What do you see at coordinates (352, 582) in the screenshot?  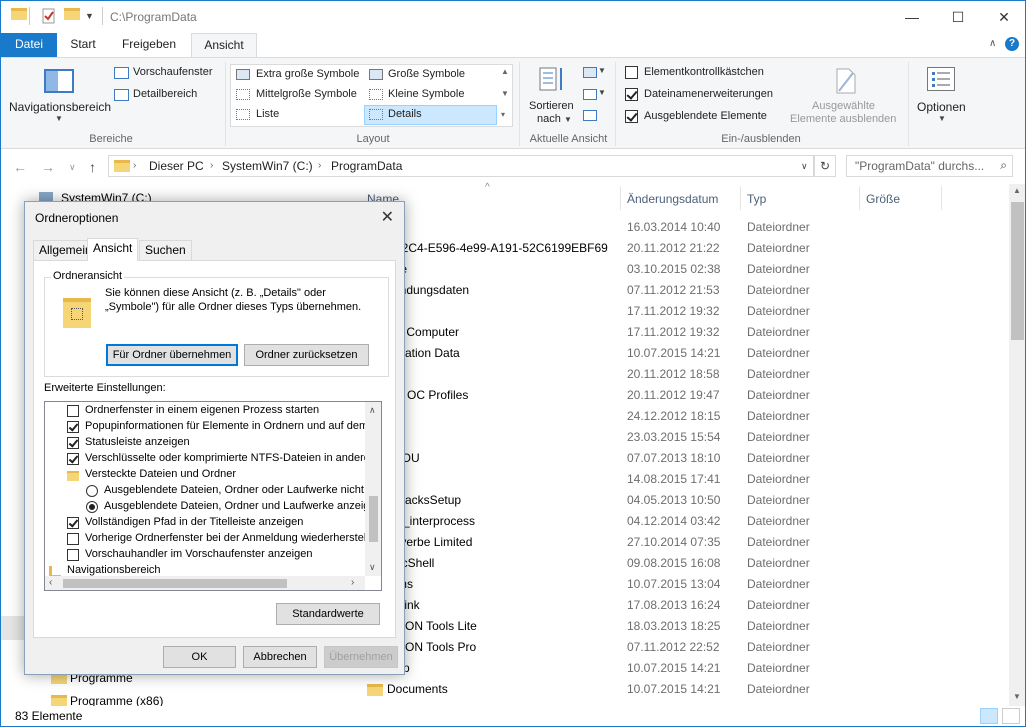 I see `scroll-right-icon: ›` at bounding box center [352, 582].